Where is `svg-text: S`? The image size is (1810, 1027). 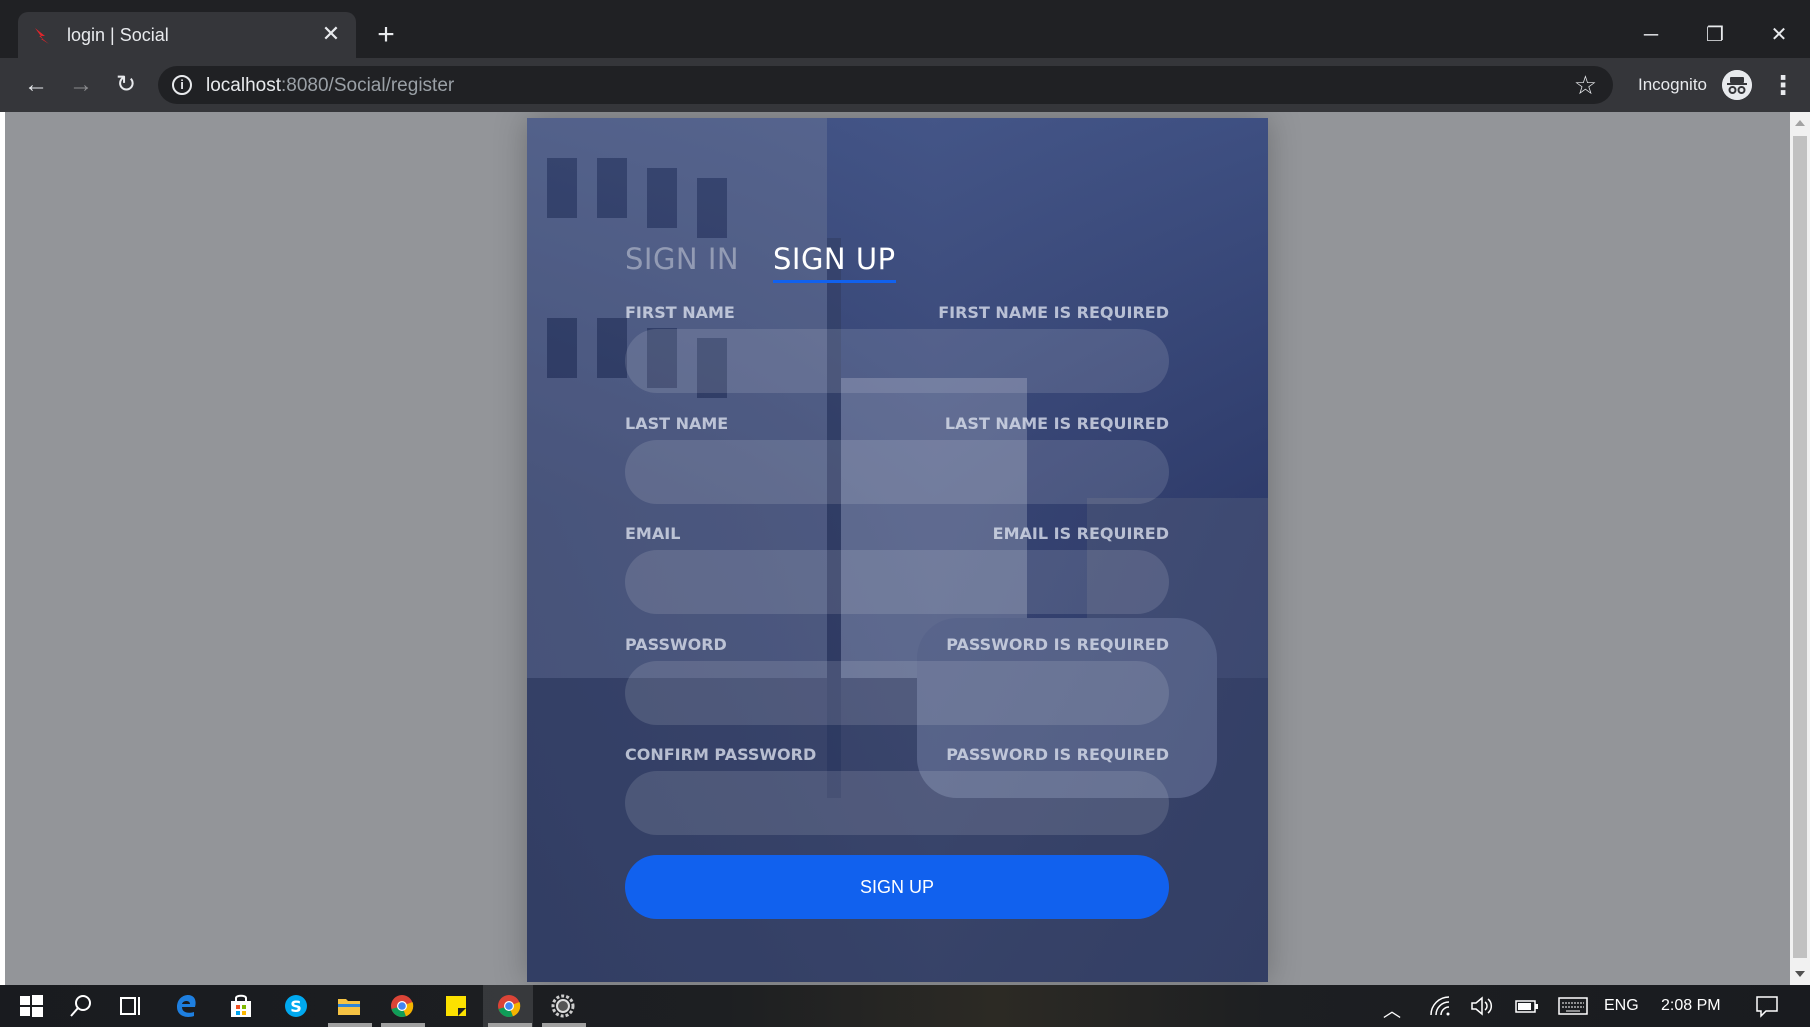 svg-text: S is located at coordinates (296, 1006).